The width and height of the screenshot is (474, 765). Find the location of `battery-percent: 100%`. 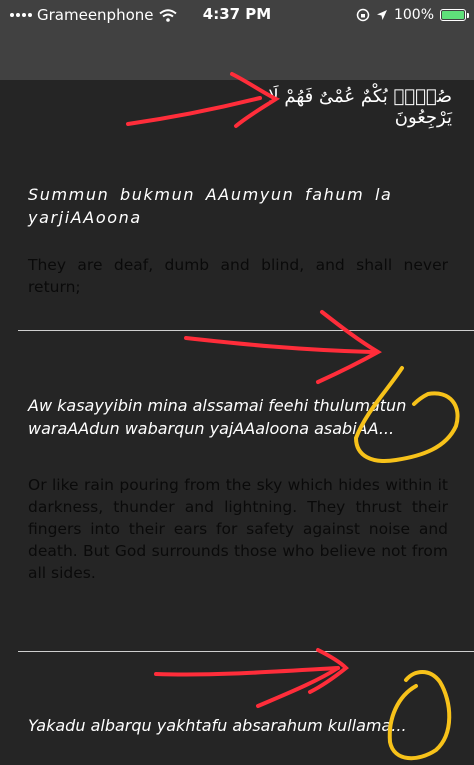

battery-percent: 100% is located at coordinates (413, 15).